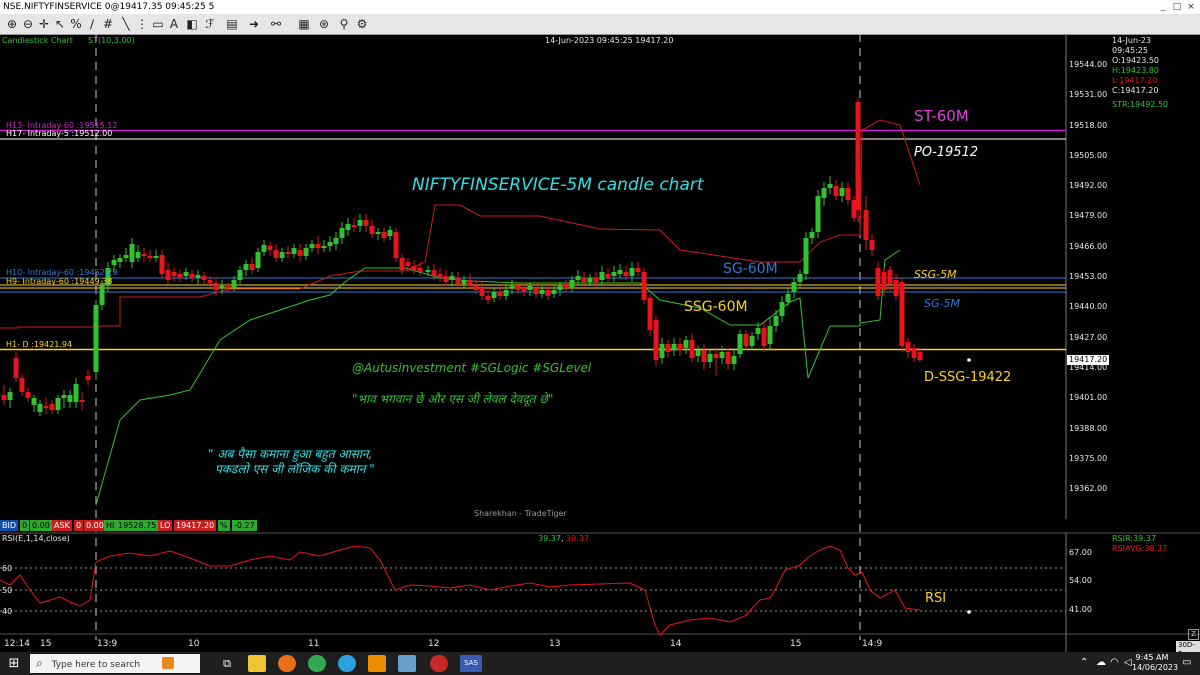  I want to click on rsi-value-a: 39.37, so click(549, 538).